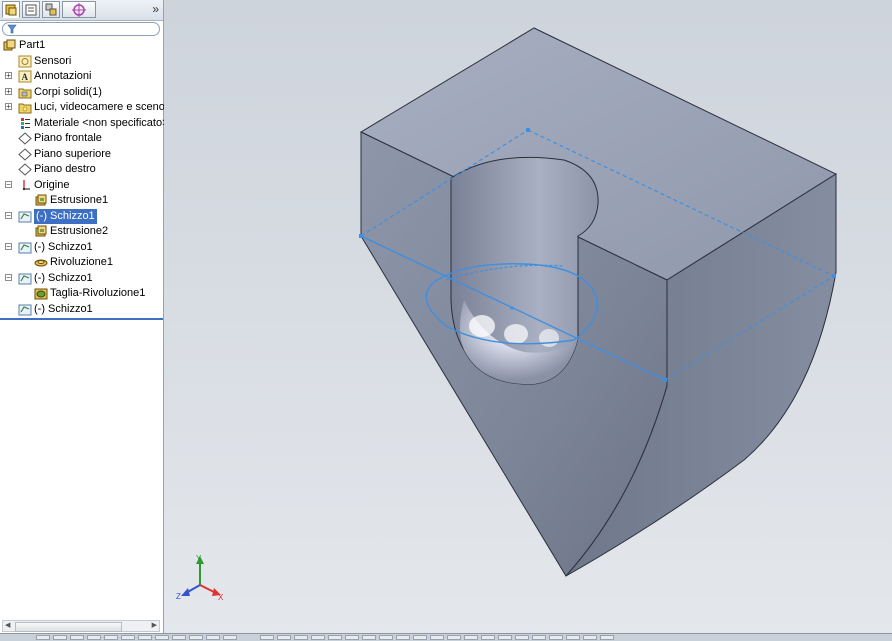 This screenshot has height=641, width=892. Describe the element at coordinates (25, 93) in the screenshot. I see `solid-bodies-folder-icon` at that location.